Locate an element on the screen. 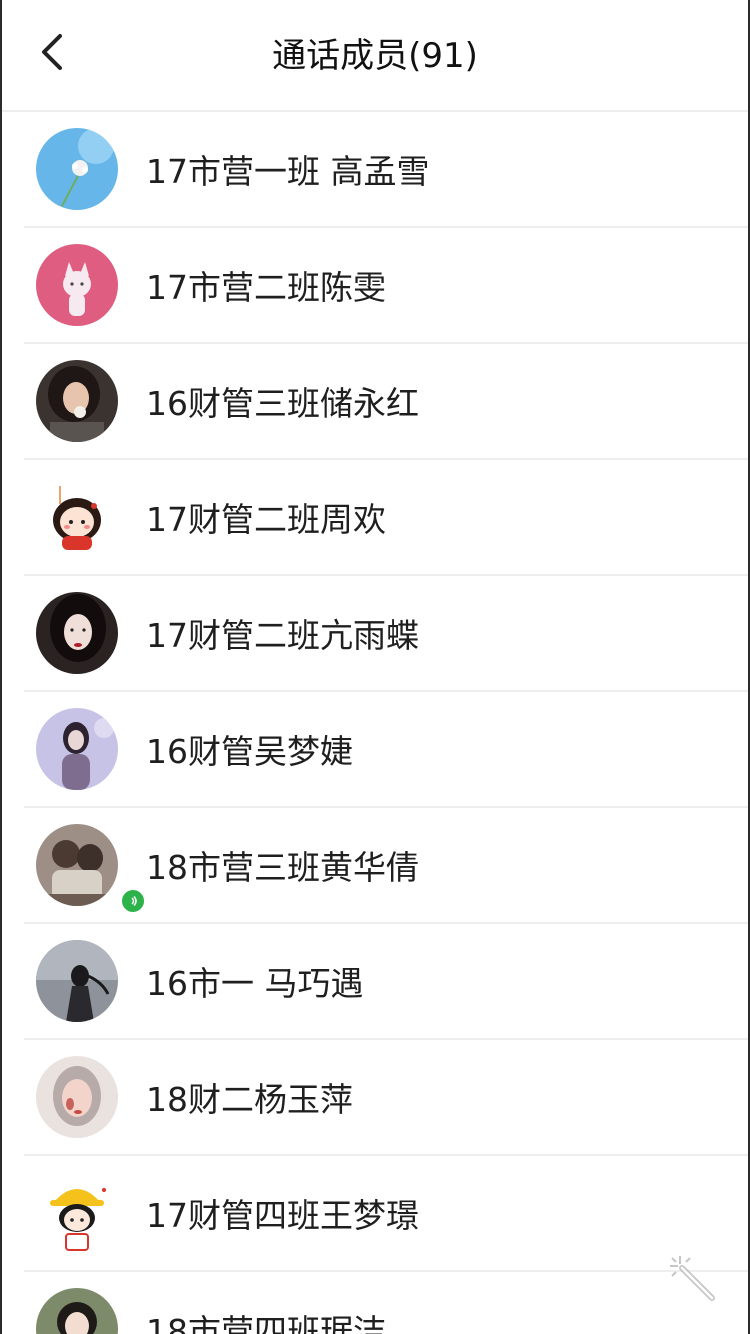  member-name: 17财管二班亢雨蝶 is located at coordinates (282, 635).